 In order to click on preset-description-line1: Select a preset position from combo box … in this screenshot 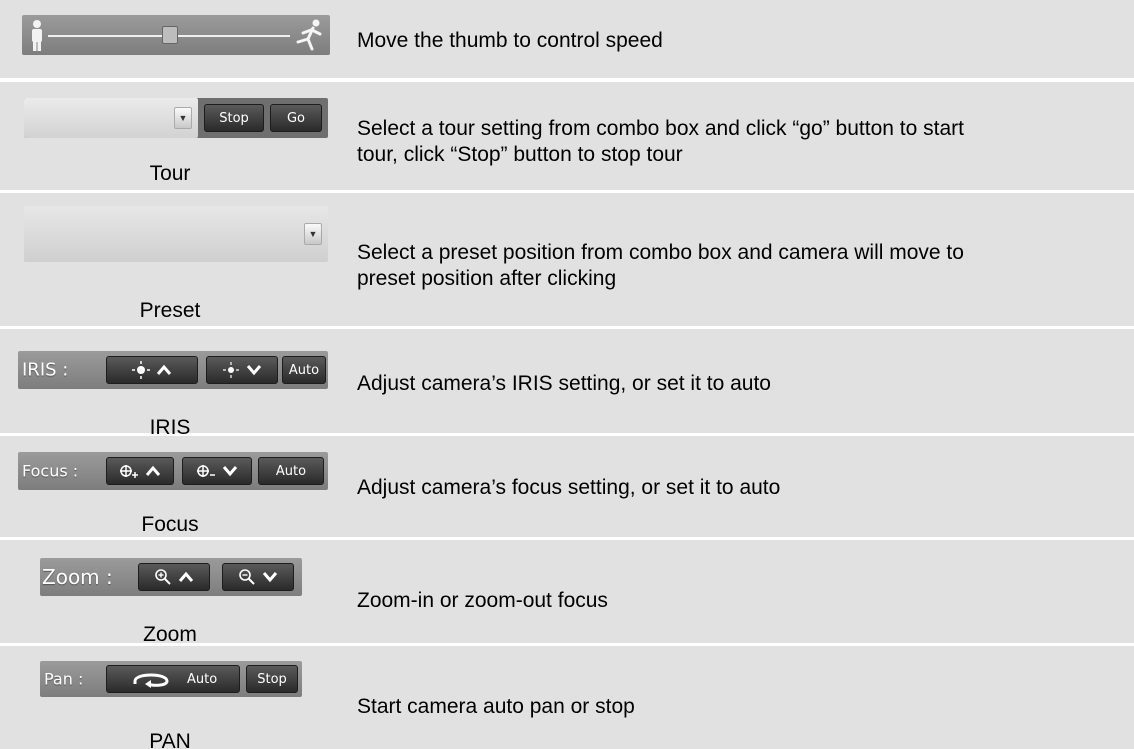, I will do `click(660, 252)`.